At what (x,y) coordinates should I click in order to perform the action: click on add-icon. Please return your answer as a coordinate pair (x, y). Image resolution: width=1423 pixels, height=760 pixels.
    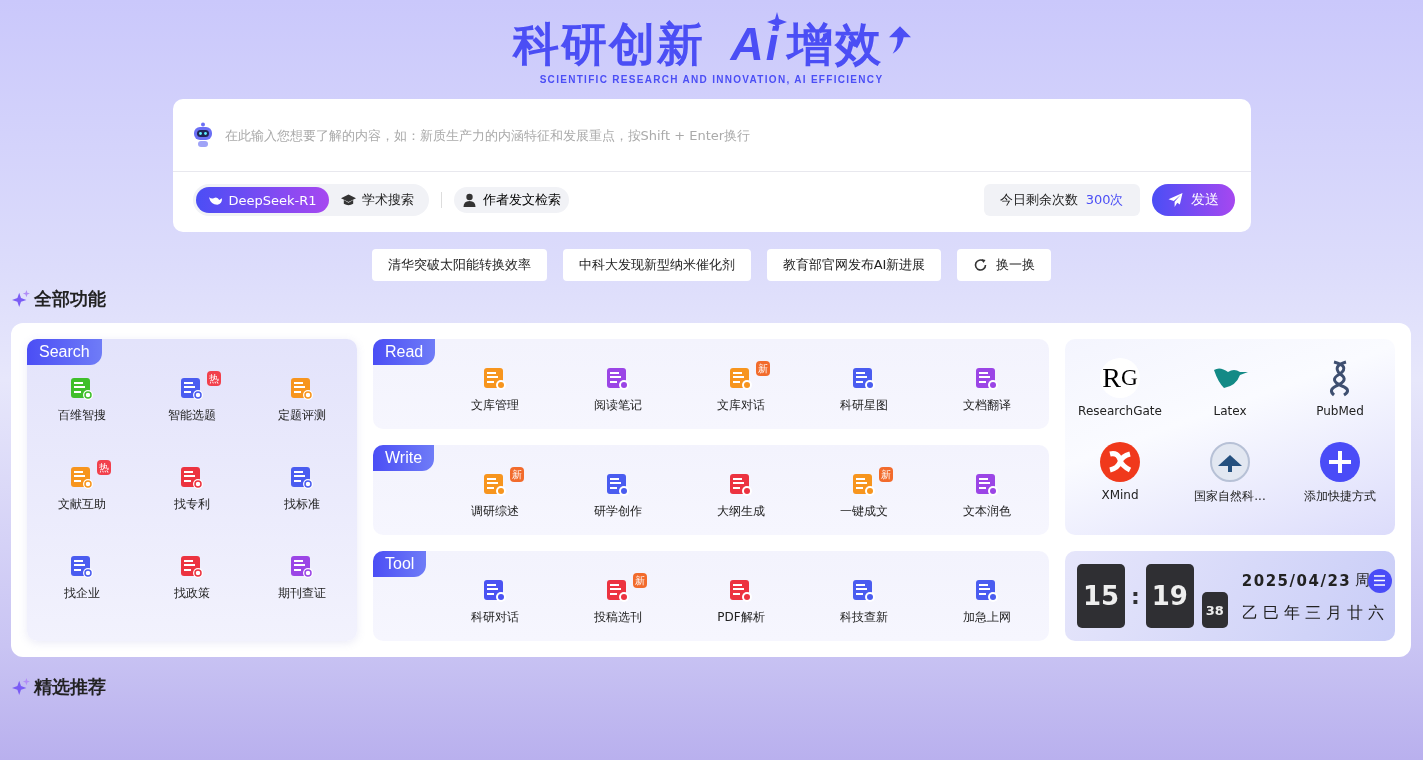
    Looking at the image, I should click on (1340, 462).